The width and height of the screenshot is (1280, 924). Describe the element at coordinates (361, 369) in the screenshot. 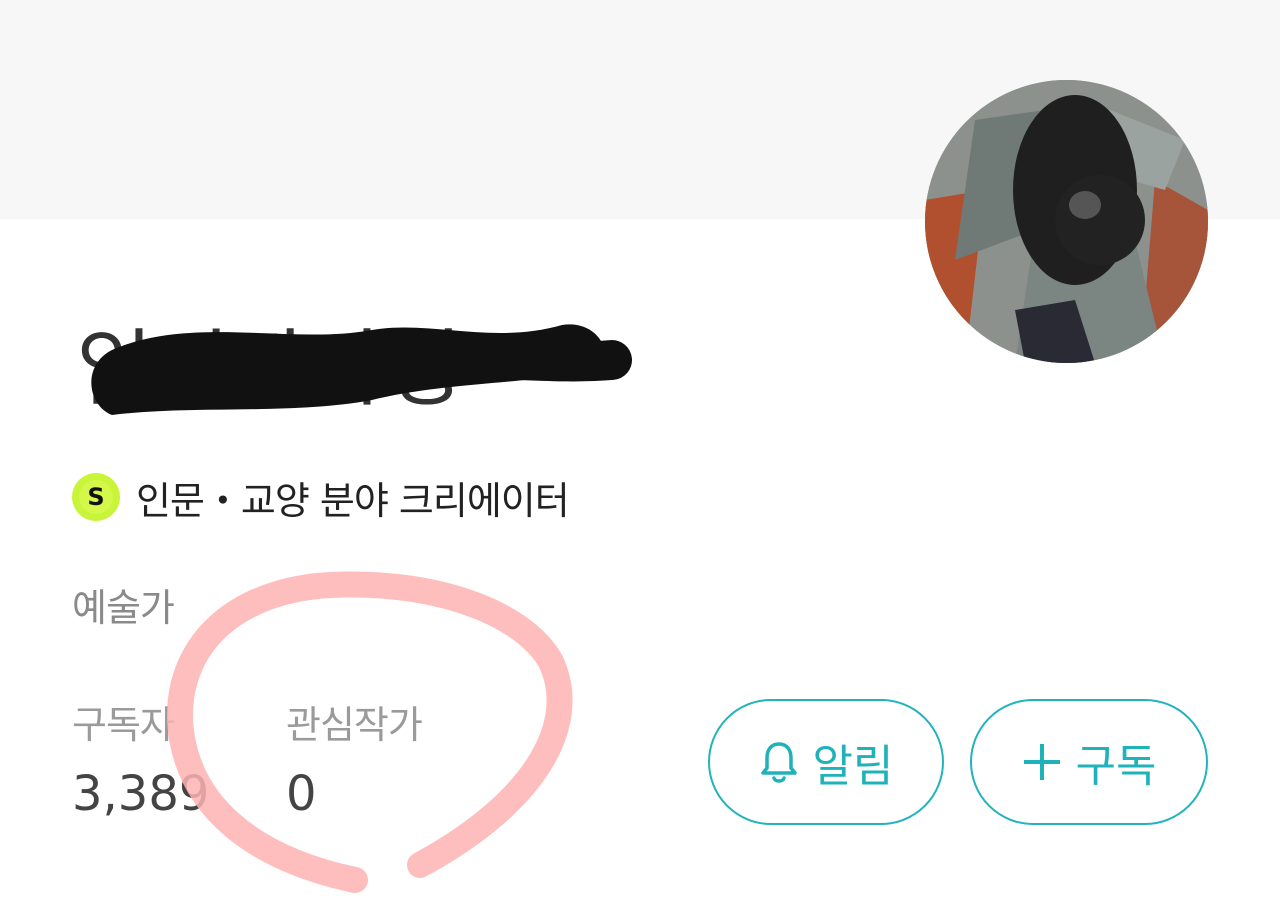

I see `redaction-scribble` at that location.